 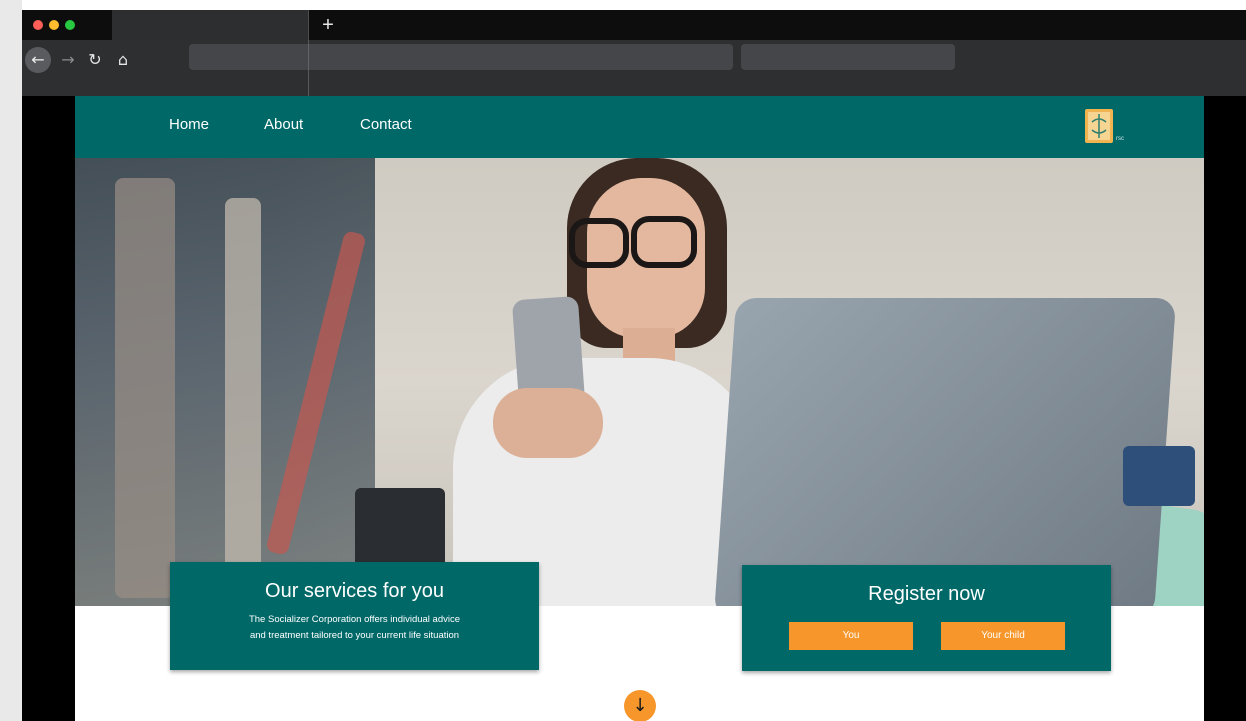 I want to click on guide-line, so click(x=308, y=53).